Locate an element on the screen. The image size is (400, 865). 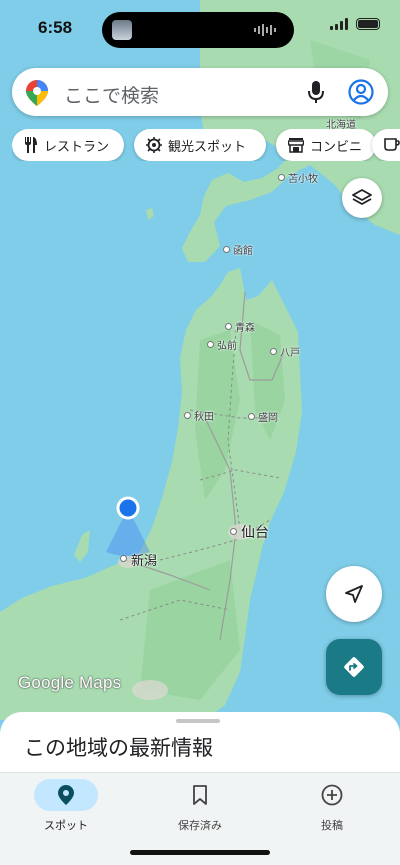
label-hakodate: 函館 is located at coordinates (243, 251).